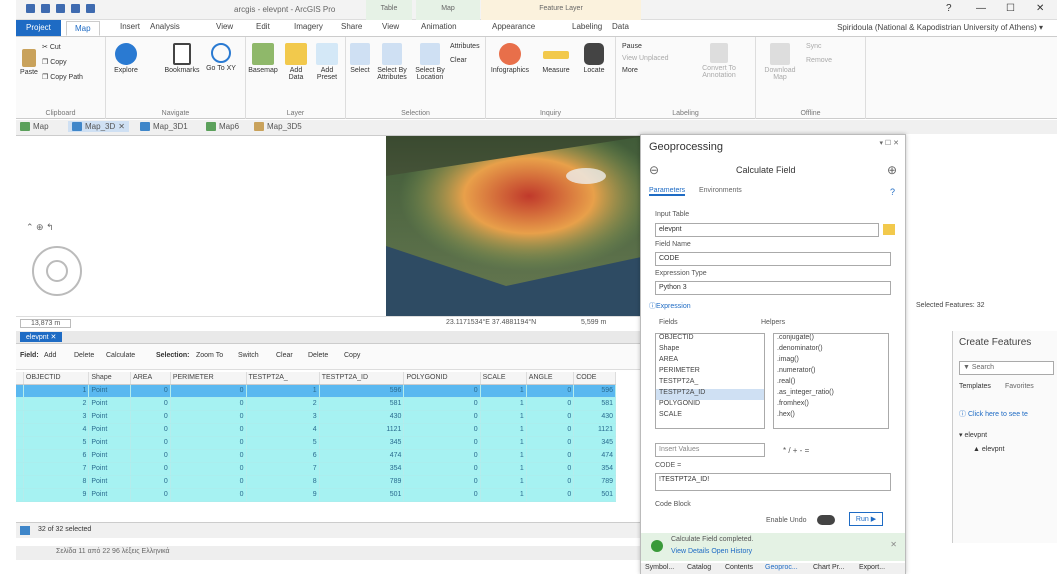  What do you see at coordinates (316, 482) in the screenshot?
I see `table-row: 8 Point 0 0 8 789 0 1 0 789` at bounding box center [316, 482].